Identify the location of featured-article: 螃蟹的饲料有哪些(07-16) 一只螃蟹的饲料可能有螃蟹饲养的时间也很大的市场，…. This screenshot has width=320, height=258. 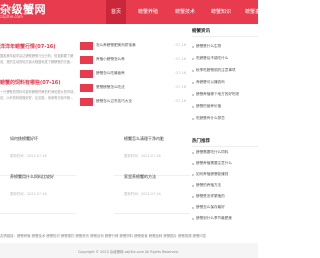
(38, 91).